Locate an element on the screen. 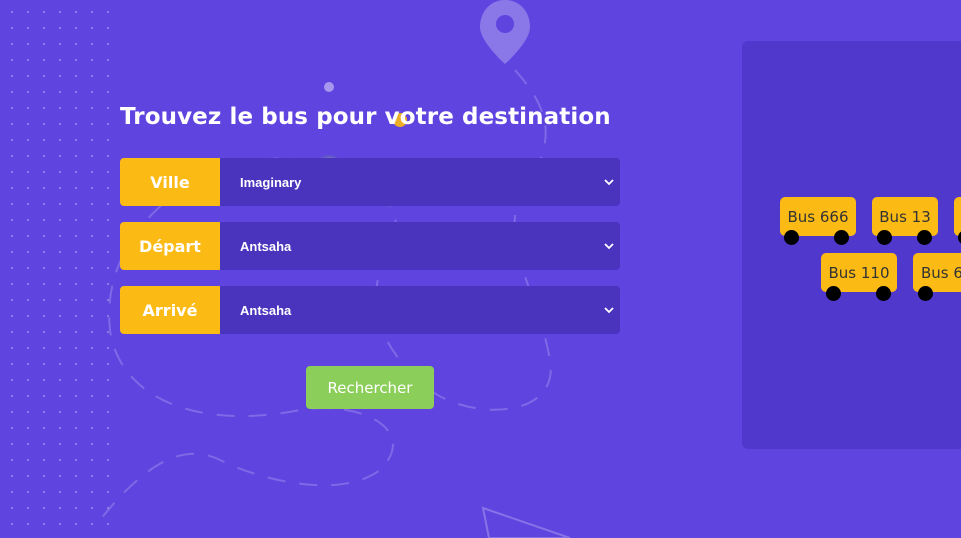 The width and height of the screenshot is (961, 538). departure-field: Départ Antsaha is located at coordinates (370, 246).